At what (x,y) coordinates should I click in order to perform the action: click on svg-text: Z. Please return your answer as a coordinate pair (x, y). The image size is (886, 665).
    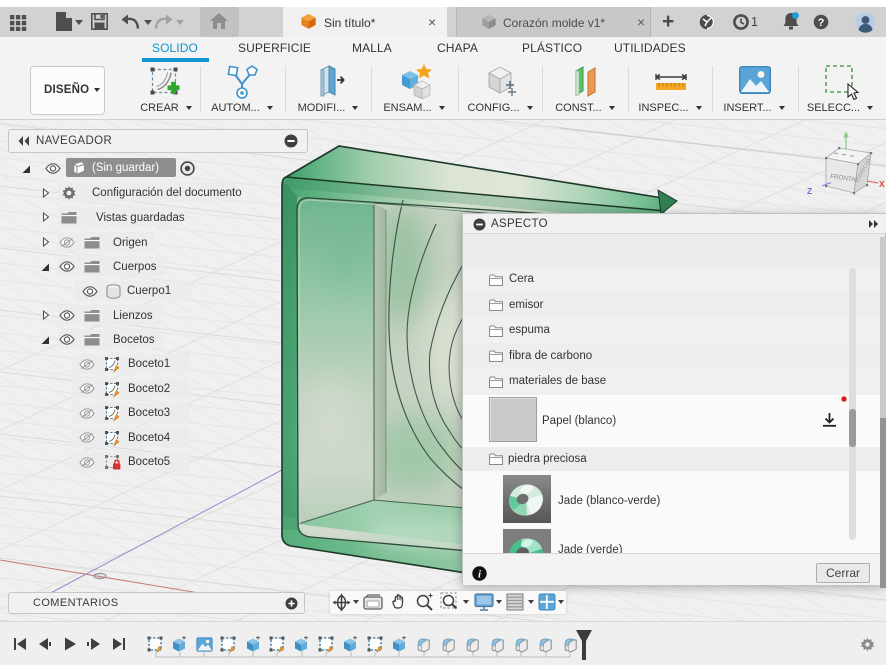
    Looking at the image, I should click on (809, 191).